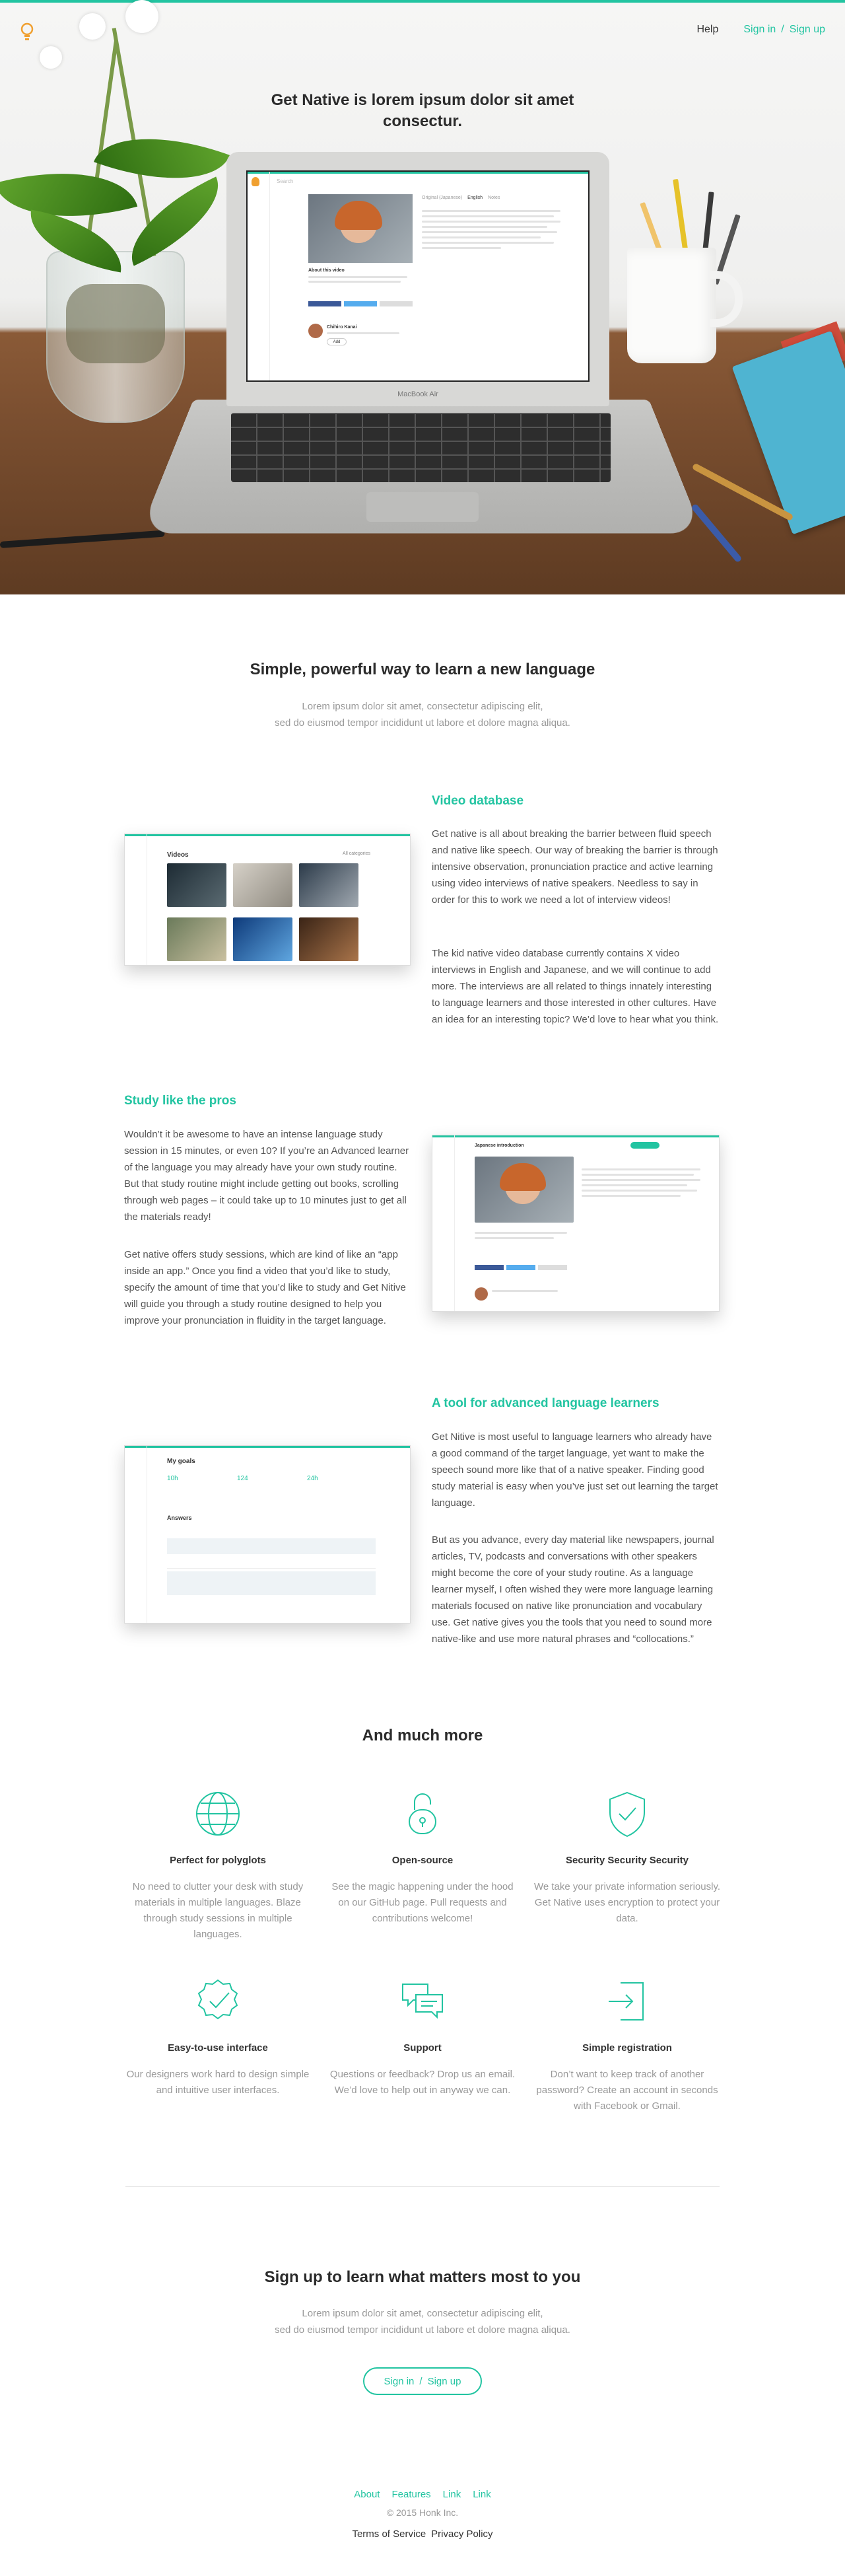 This screenshot has width=845, height=2576. I want to click on videos-mock-title: Videos, so click(178, 855).